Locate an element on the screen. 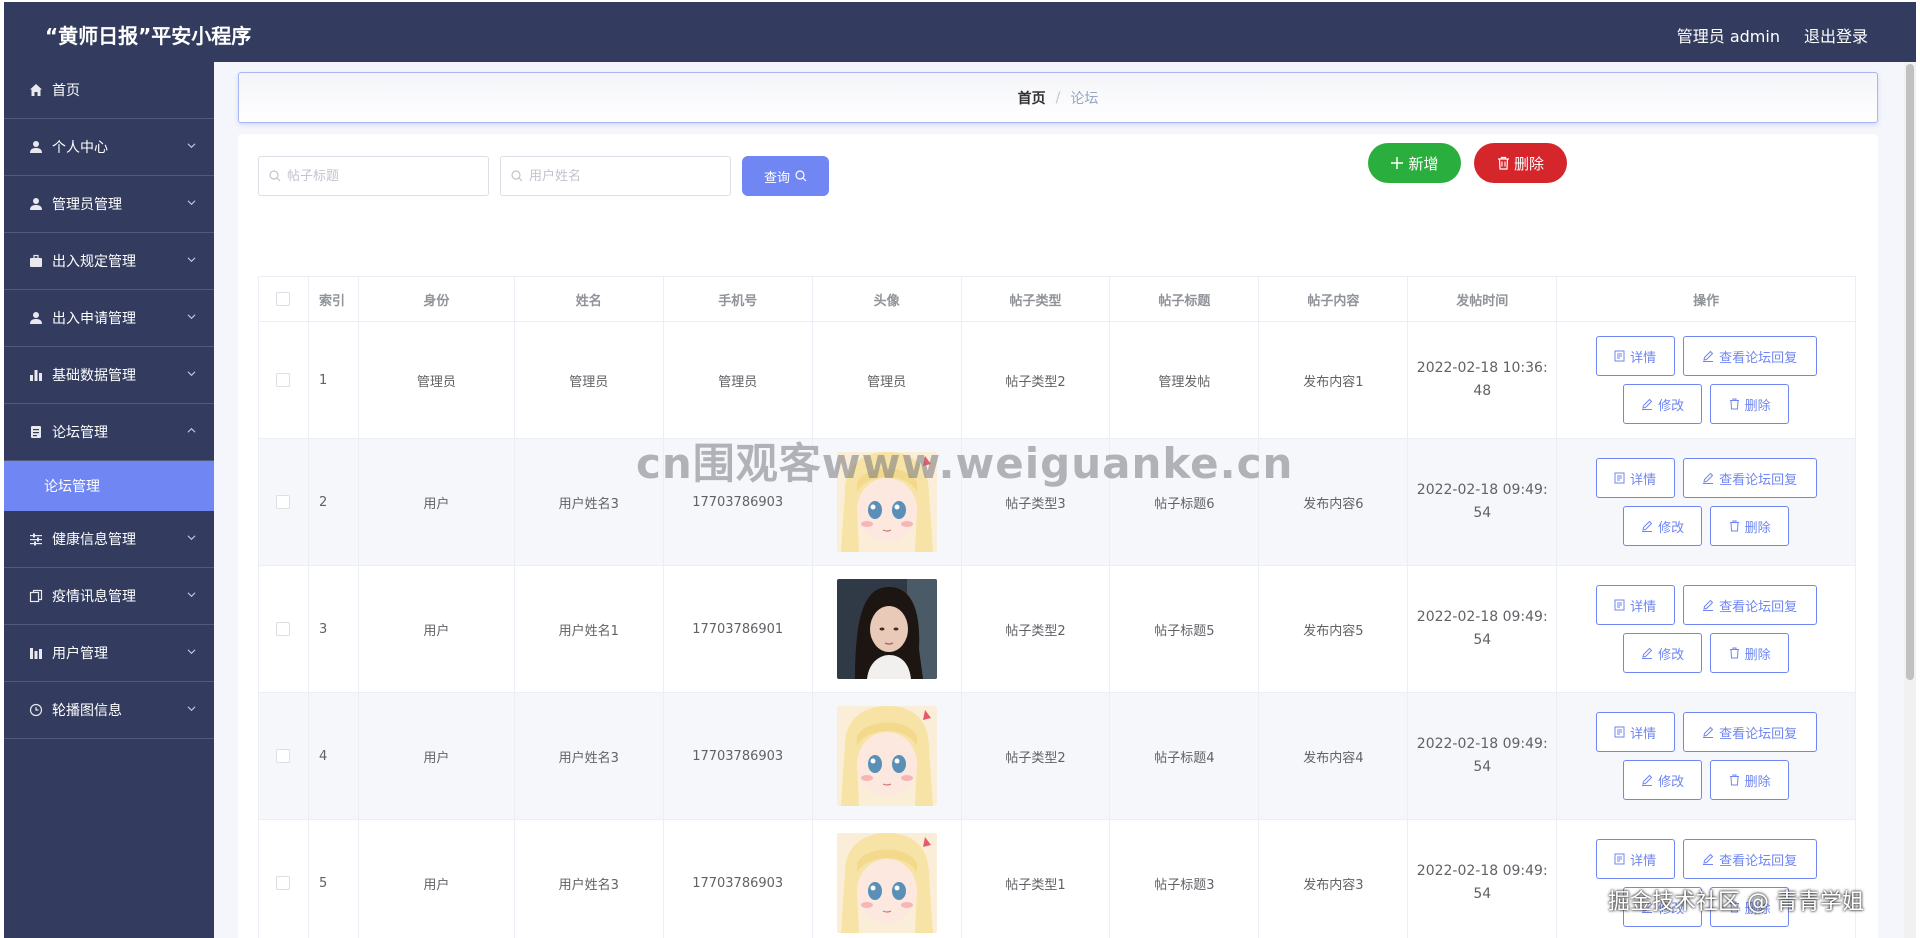 The width and height of the screenshot is (1920, 938). sidebar-item-base-data: 基础数据管理 is located at coordinates (109, 375).